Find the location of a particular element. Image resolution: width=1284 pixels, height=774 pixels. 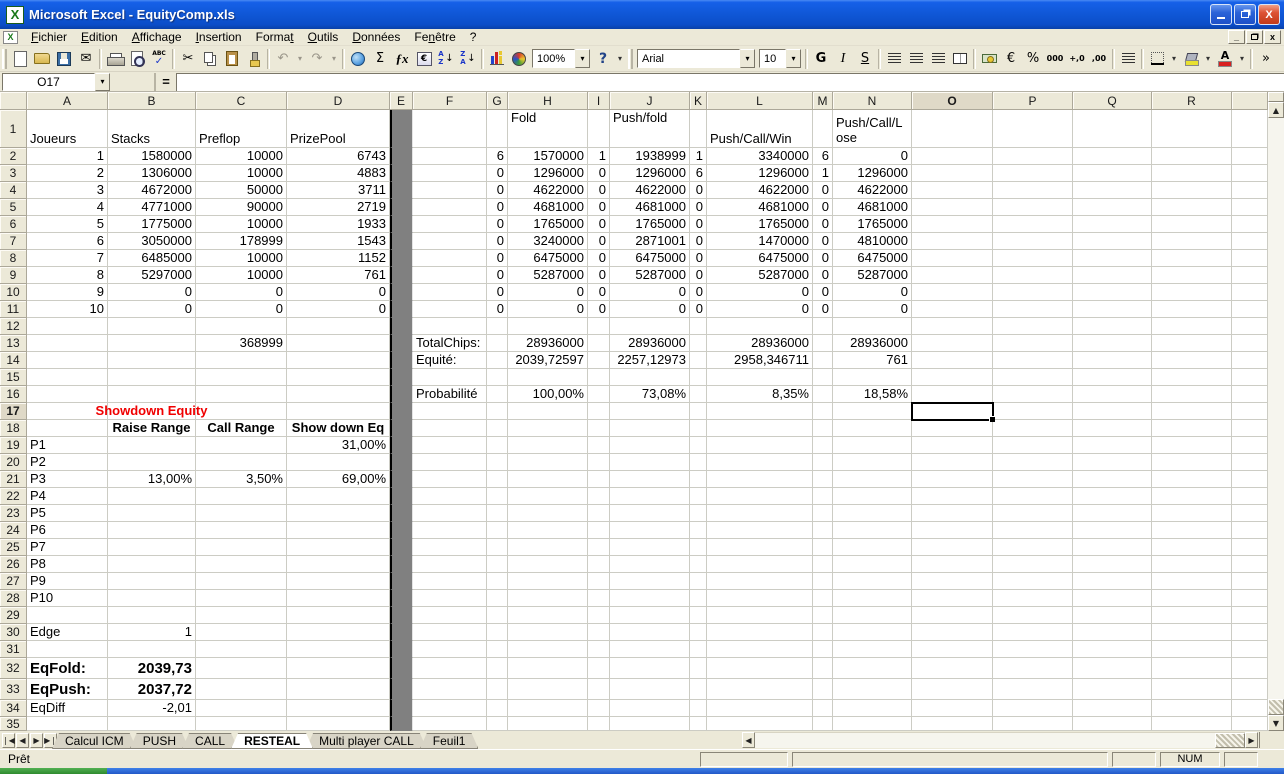

cell-E14 is located at coordinates (401, 360).